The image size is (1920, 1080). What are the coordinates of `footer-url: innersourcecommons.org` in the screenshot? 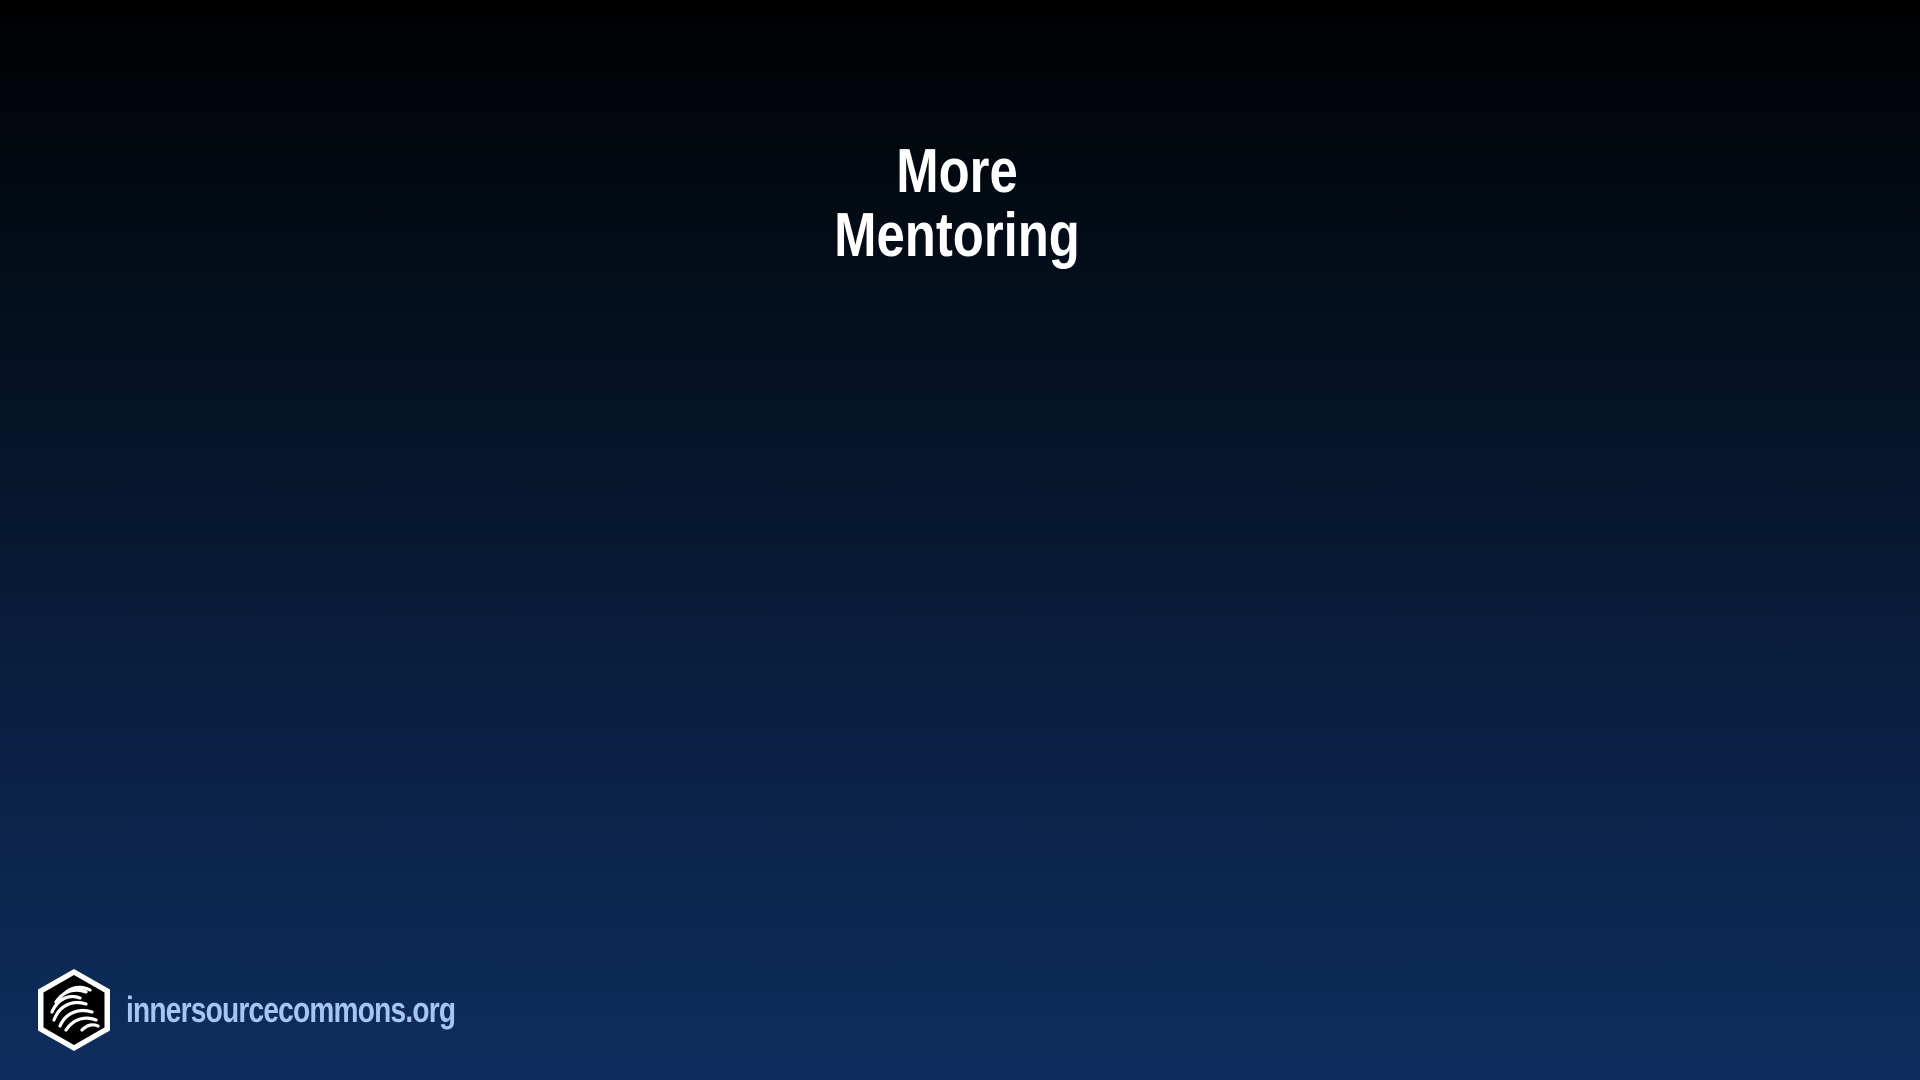 It's located at (291, 1009).